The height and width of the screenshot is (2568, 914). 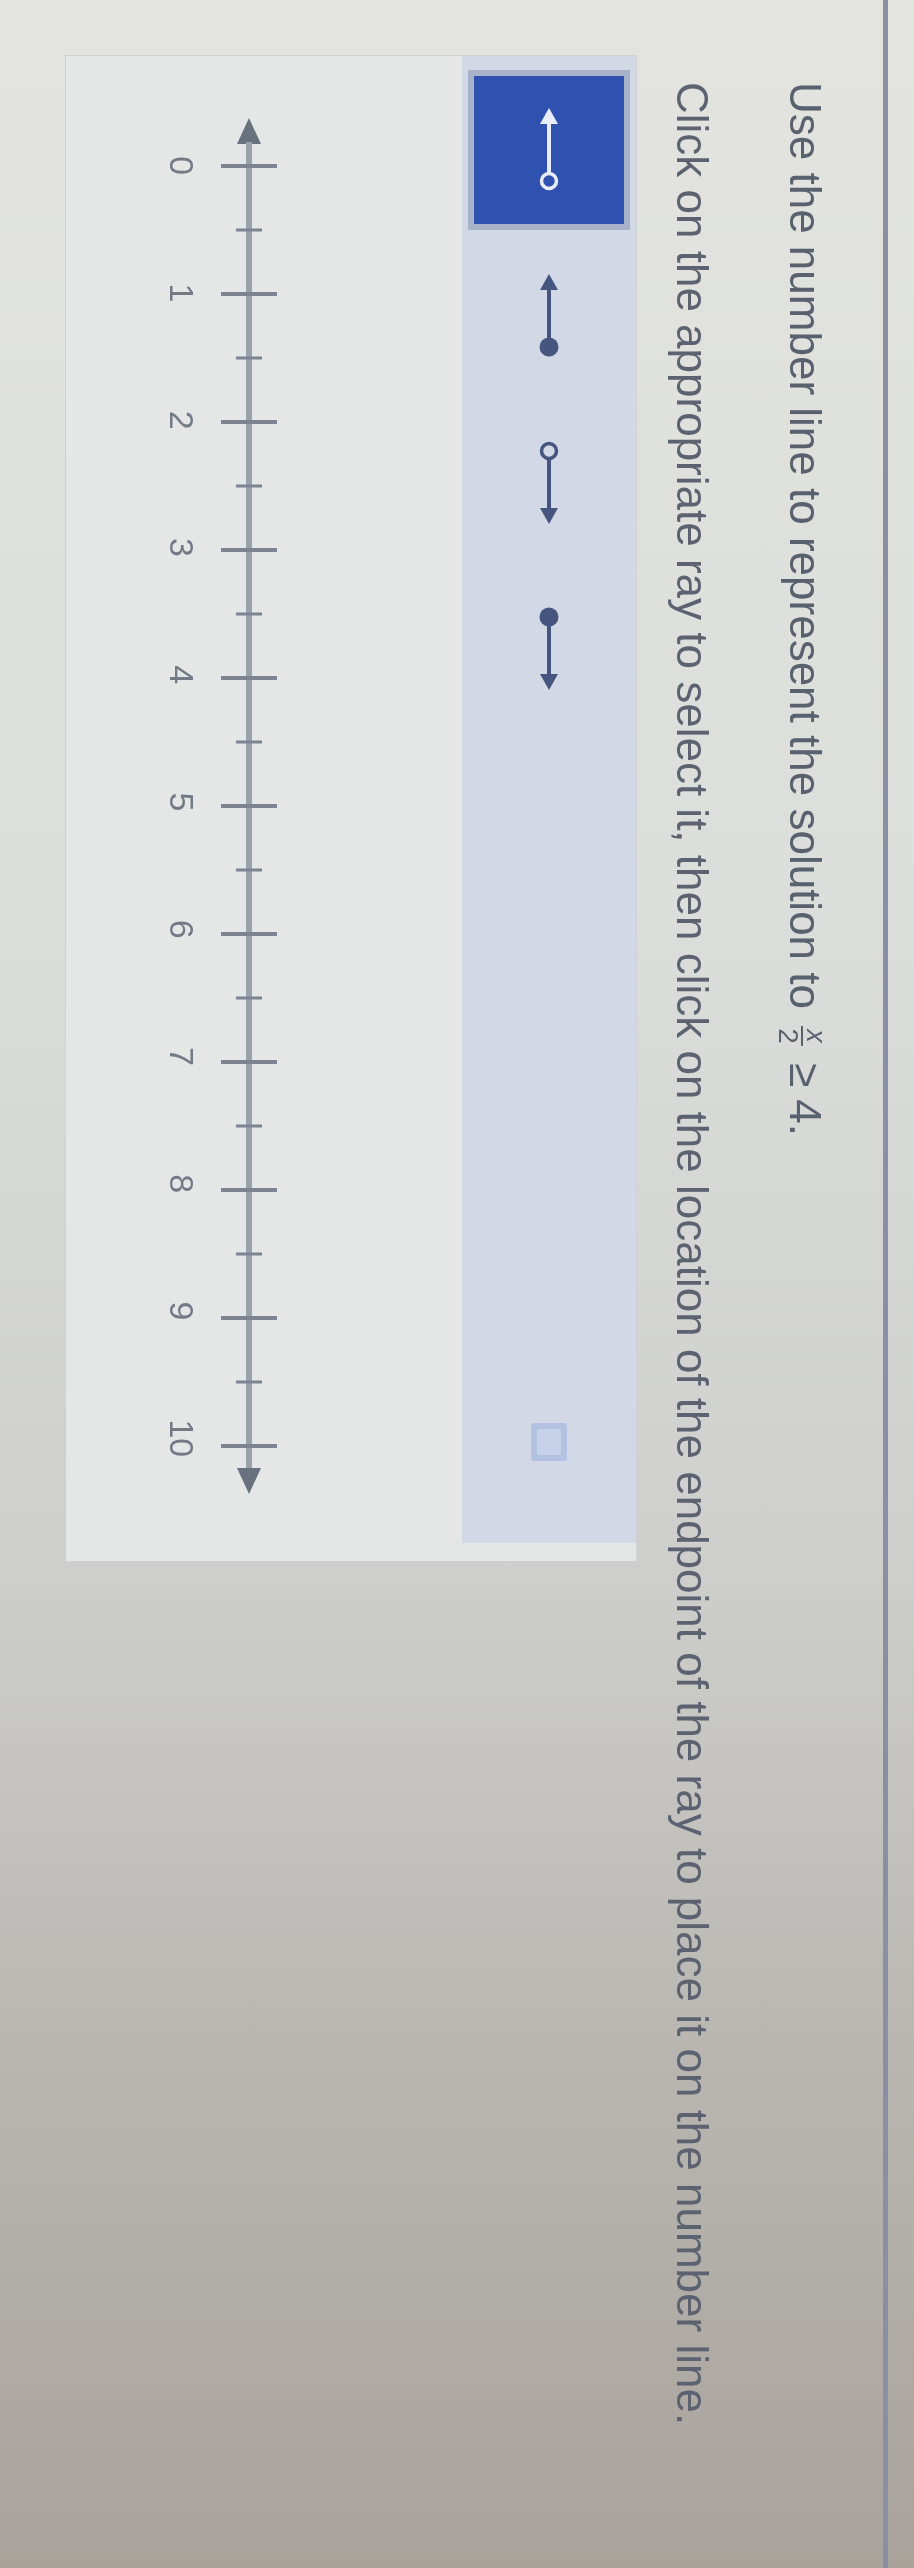 I want to click on instruction-text: Click on the appropriate ray to select it, then click on the location of the endpoint of the ray to place it on the number line., so click(x=691, y=1254).